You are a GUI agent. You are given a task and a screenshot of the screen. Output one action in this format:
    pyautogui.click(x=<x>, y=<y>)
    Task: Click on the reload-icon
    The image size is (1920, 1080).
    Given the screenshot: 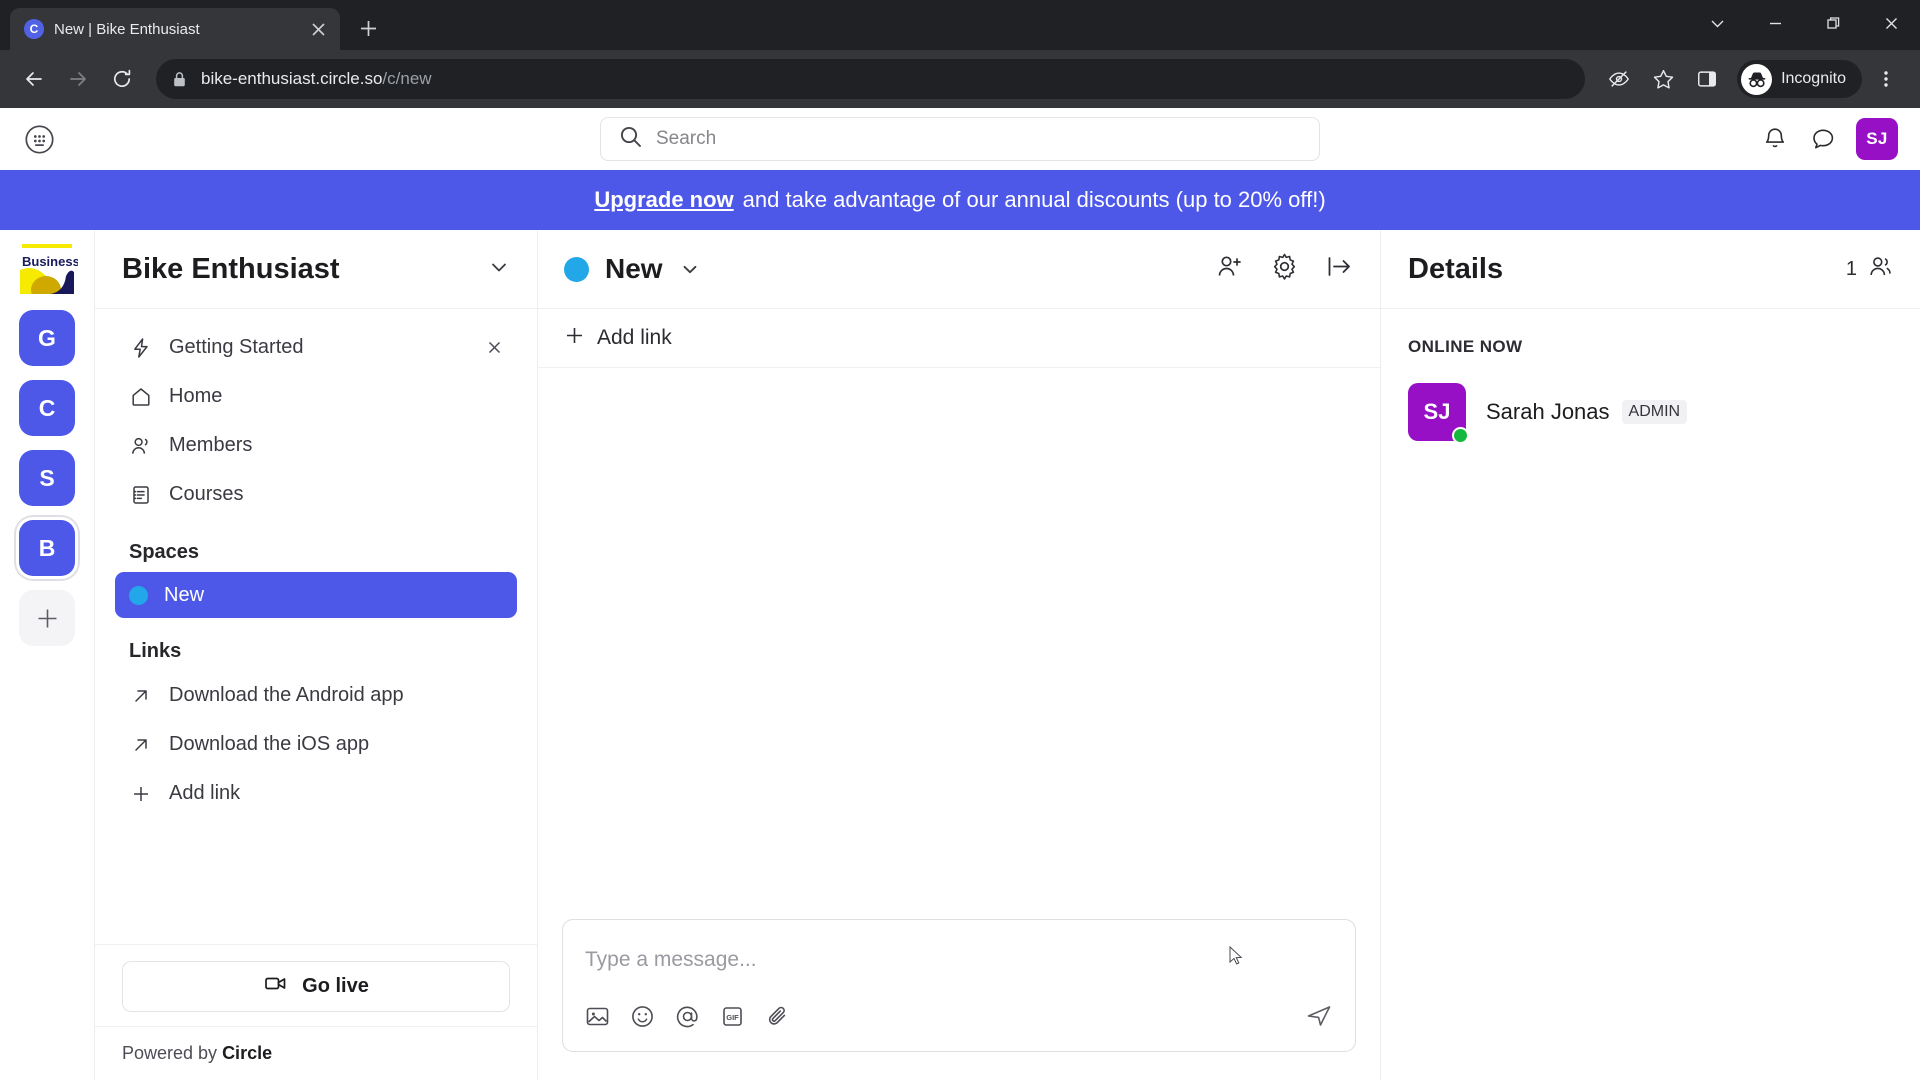 What is the action you would take?
    pyautogui.click(x=122, y=79)
    